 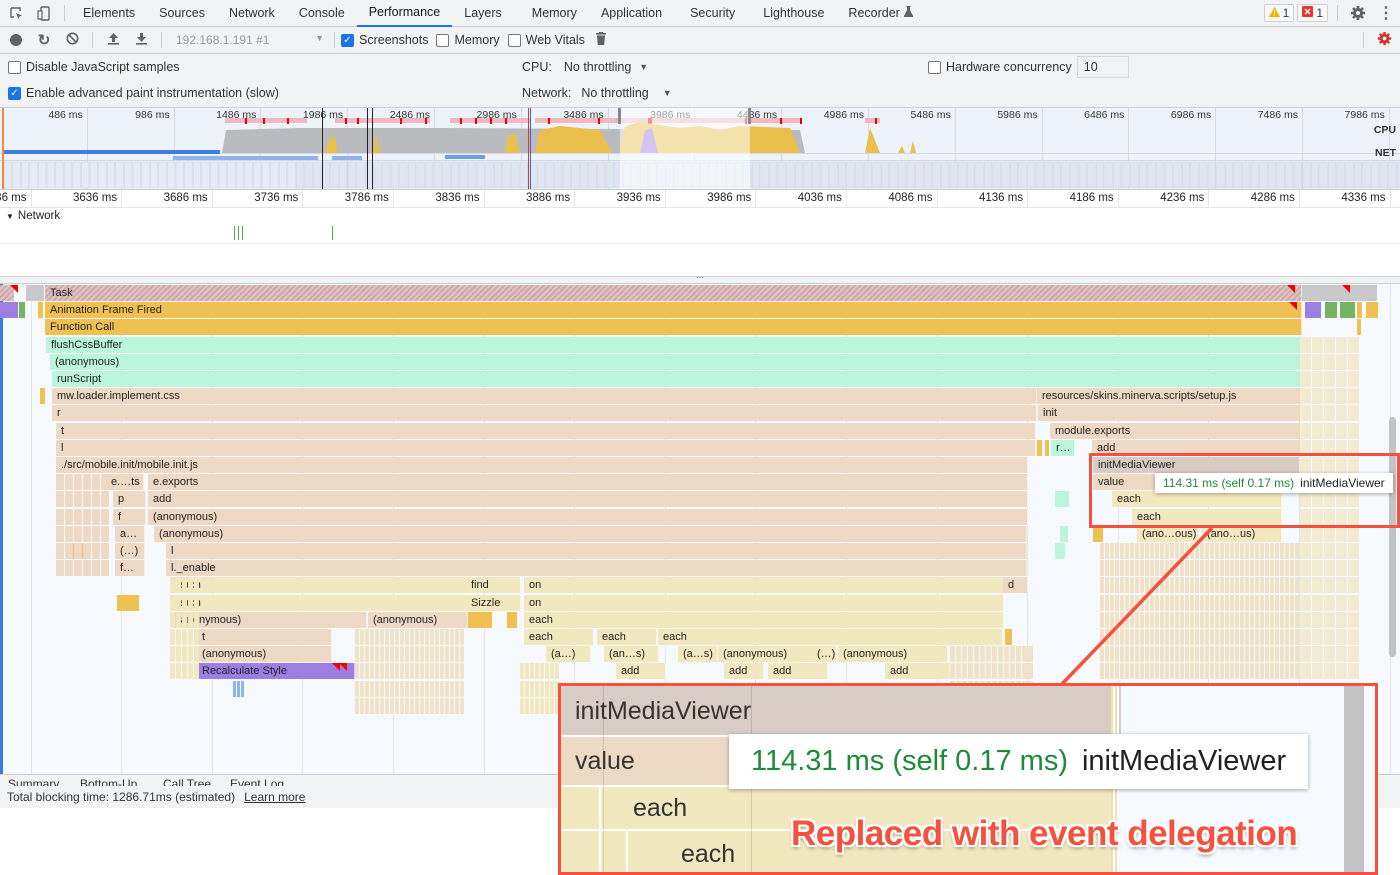 What do you see at coordinates (793, 13) in the screenshot?
I see `tab-lighthouse: Lighthouse` at bounding box center [793, 13].